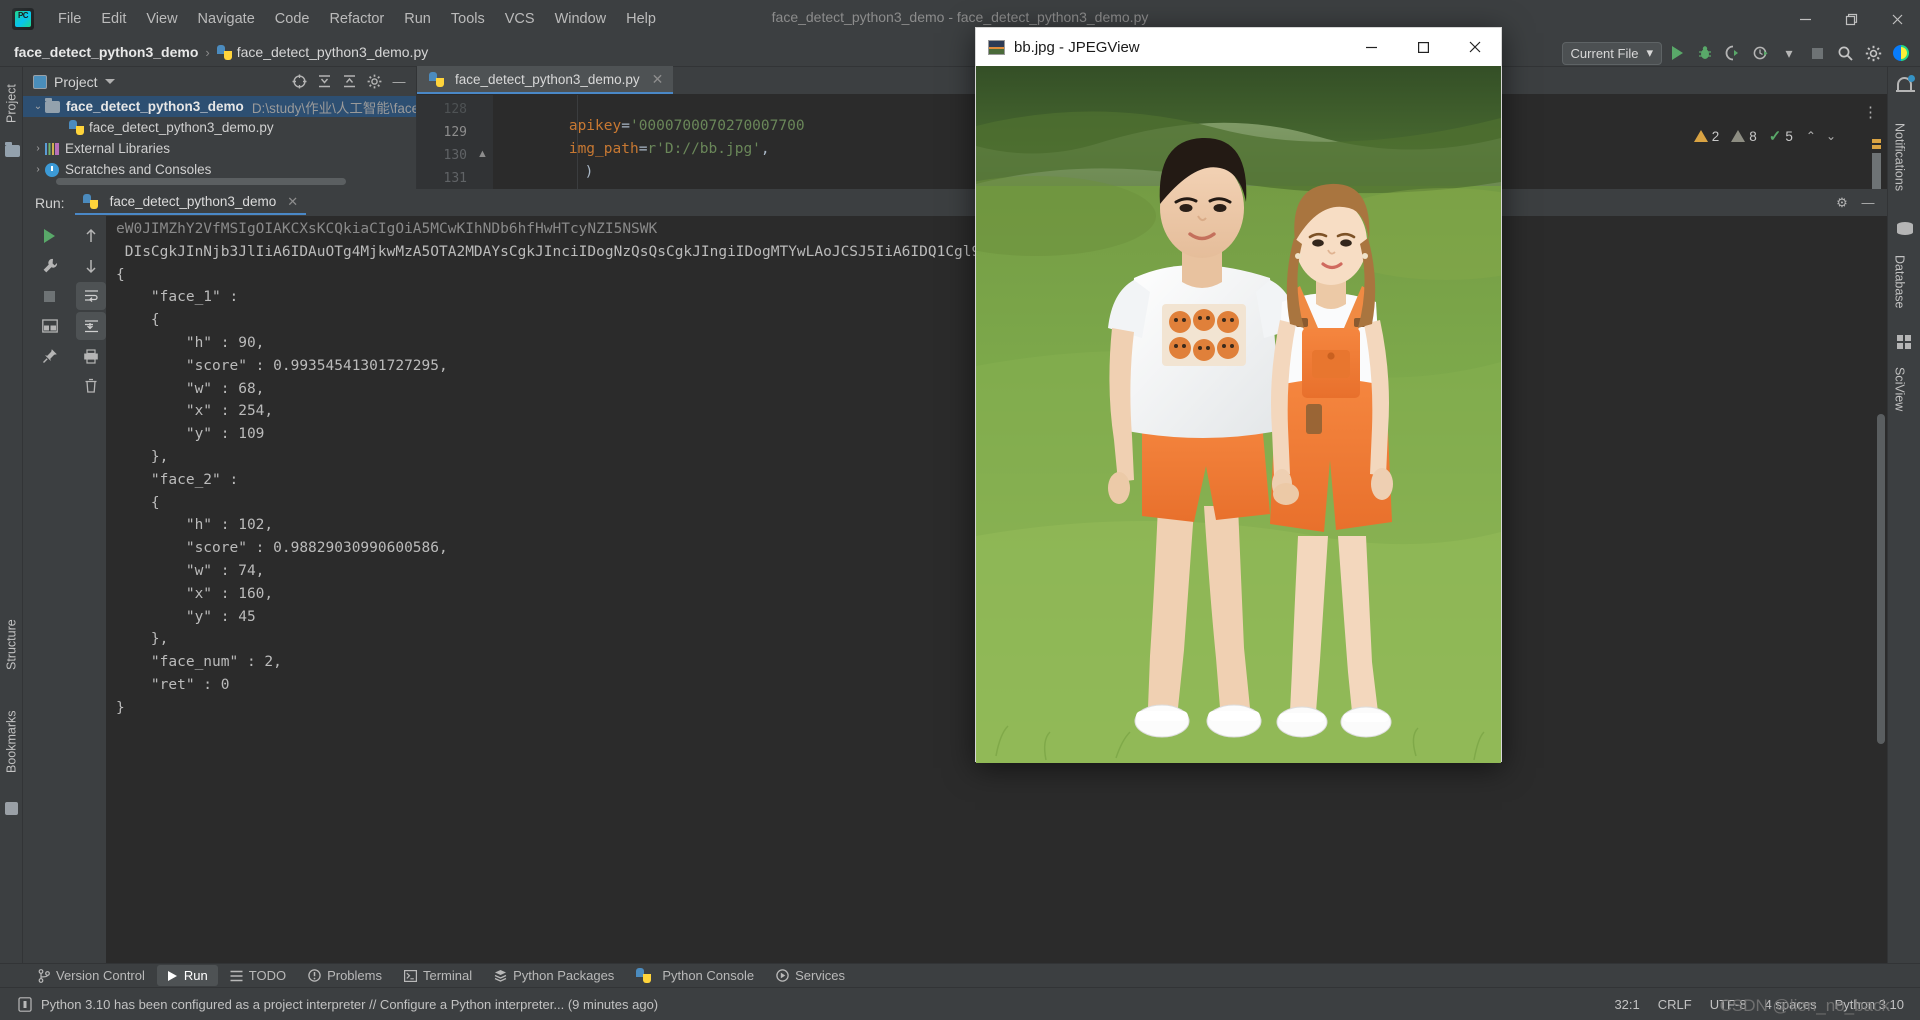 The image size is (1920, 1020). What do you see at coordinates (345, 975) in the screenshot?
I see `tool-button-problems: Problems` at bounding box center [345, 975].